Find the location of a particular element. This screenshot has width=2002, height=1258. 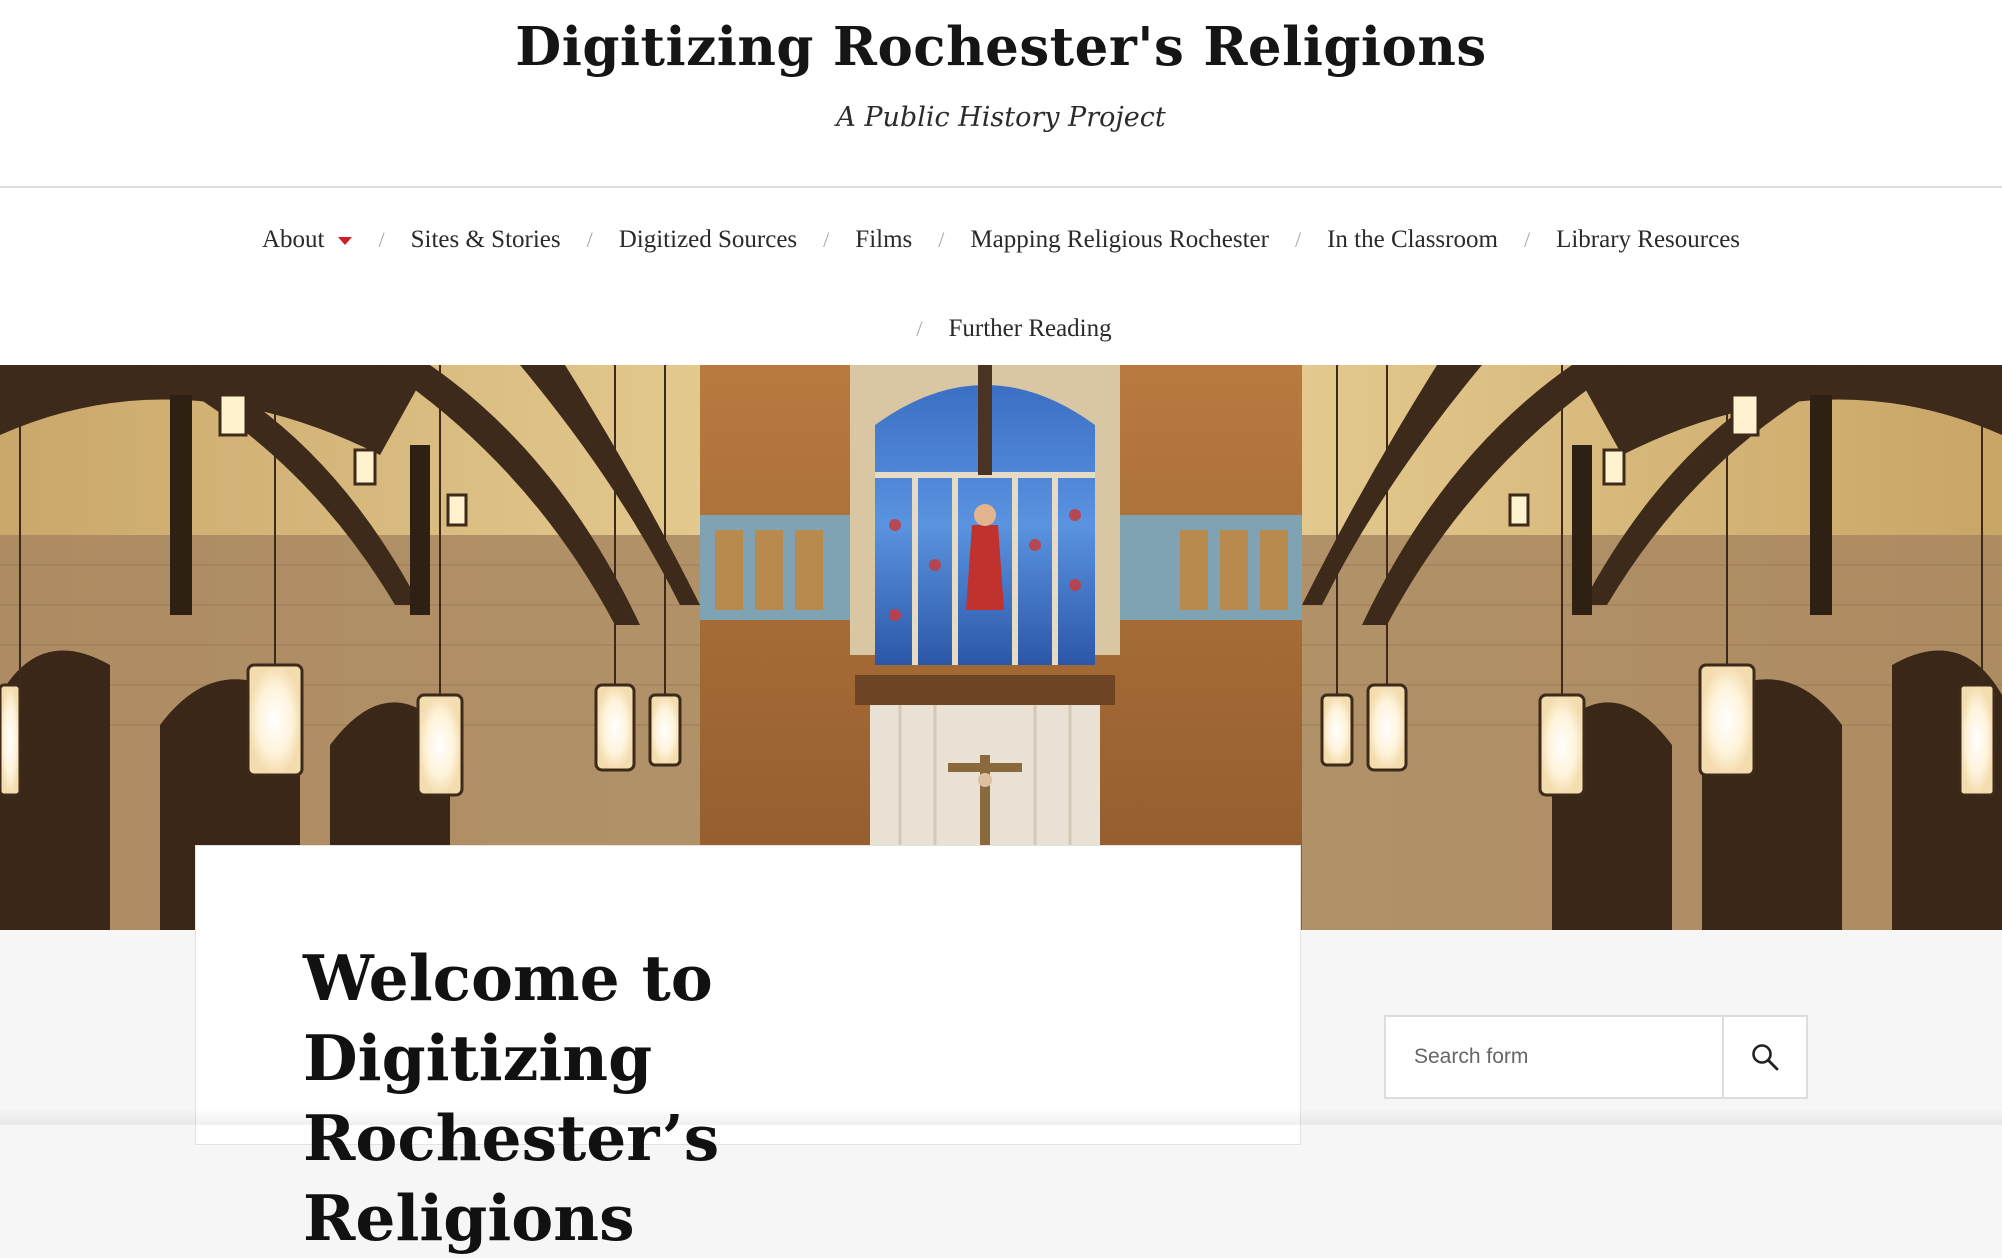

nav-item-further-reading: Further Reading is located at coordinates (1029, 329).